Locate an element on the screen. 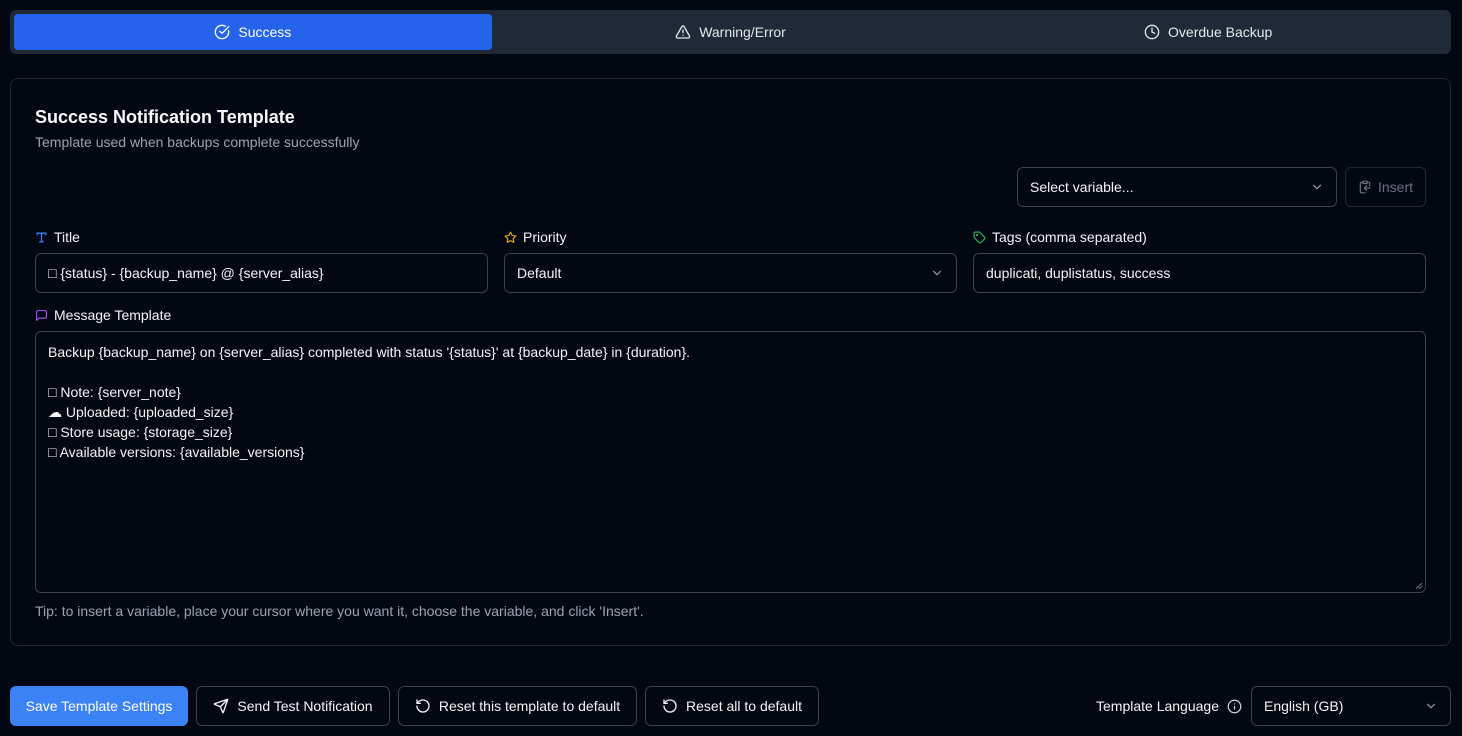  template-language-label: Template Language is located at coordinates (1169, 706).